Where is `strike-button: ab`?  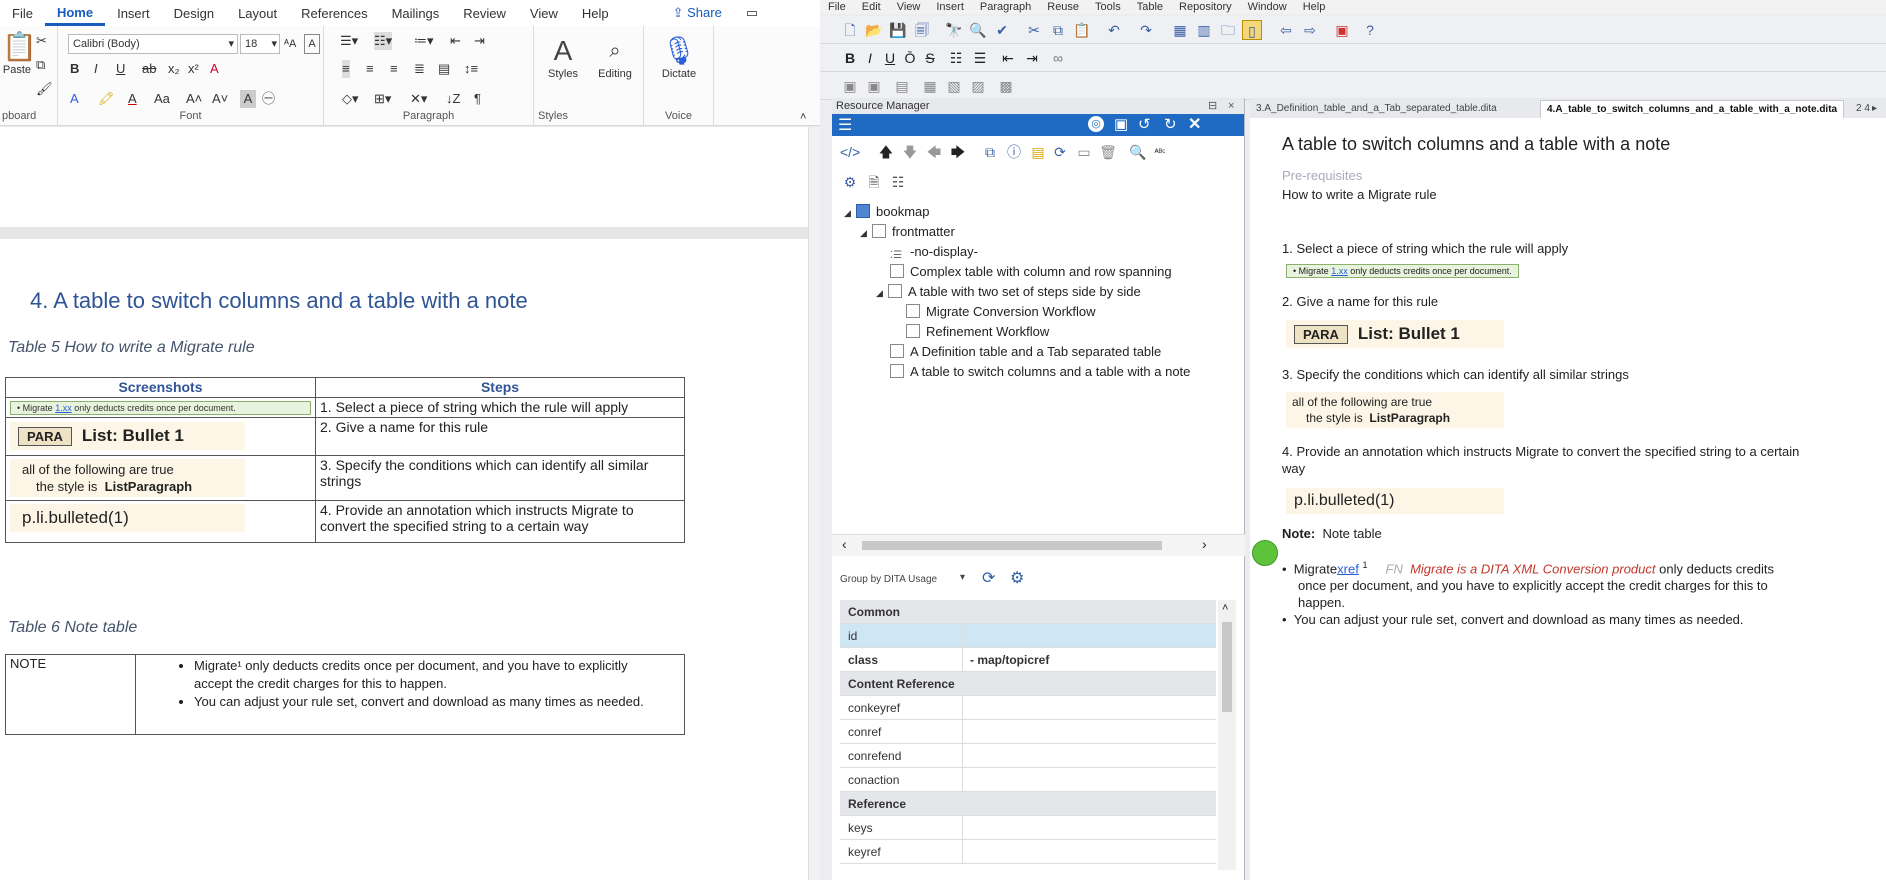
strike-button: ab is located at coordinates (149, 69).